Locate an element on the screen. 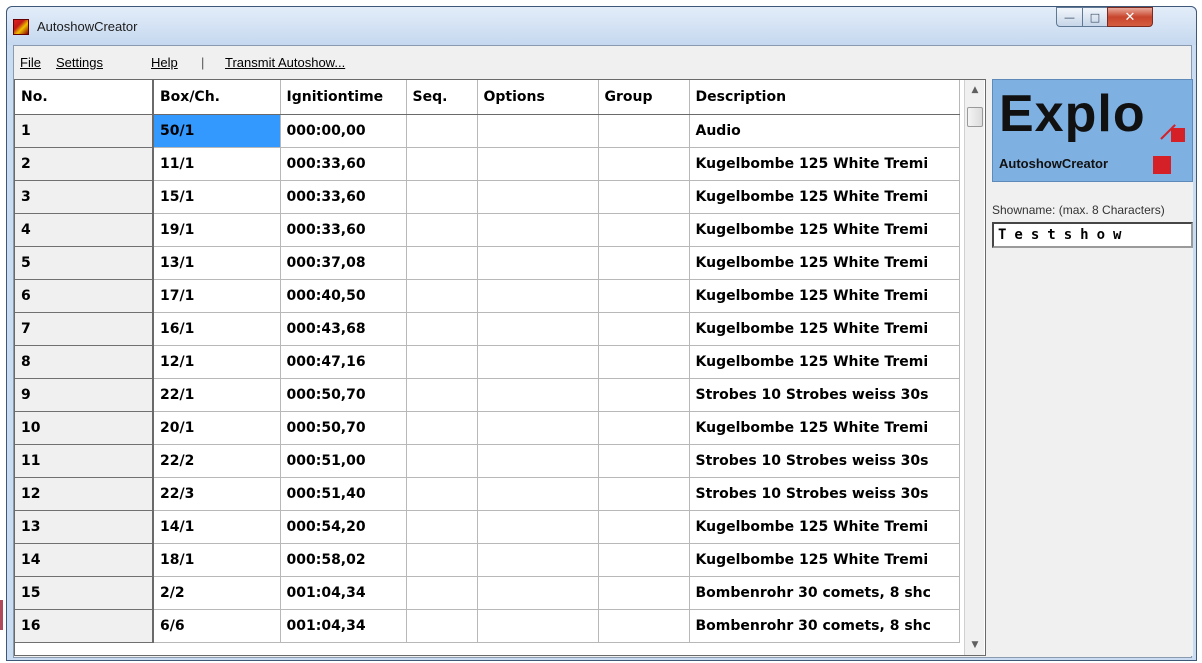 This screenshot has height=663, width=1202. minimize-button: — is located at coordinates (1069, 17).